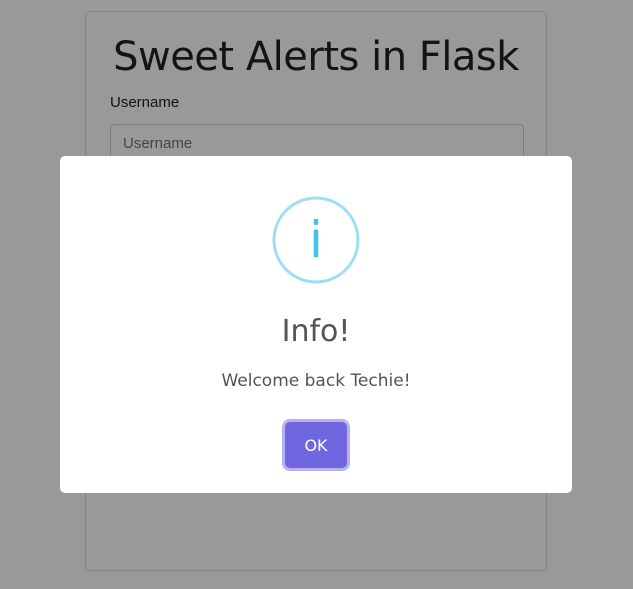 Image resolution: width=633 pixels, height=589 pixels. What do you see at coordinates (316, 331) in the screenshot?
I see `alert-title: Info!` at bounding box center [316, 331].